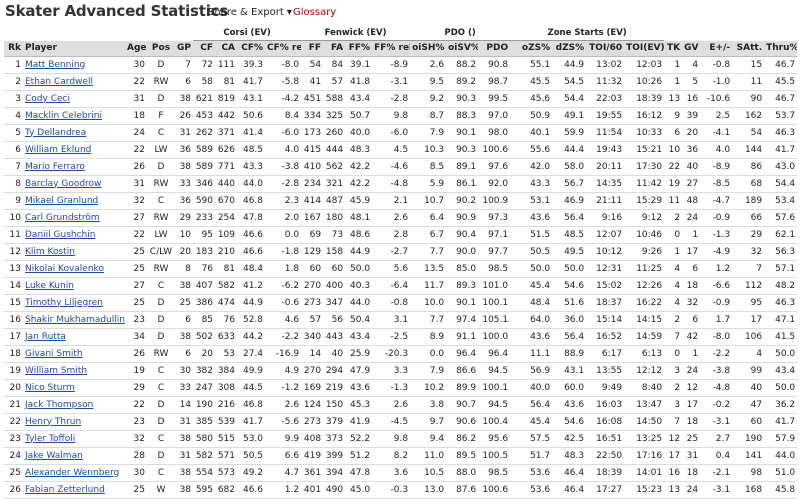 The image size is (800, 499). Describe the element at coordinates (13, 354) in the screenshot. I see `cell-rk: 18` at that location.